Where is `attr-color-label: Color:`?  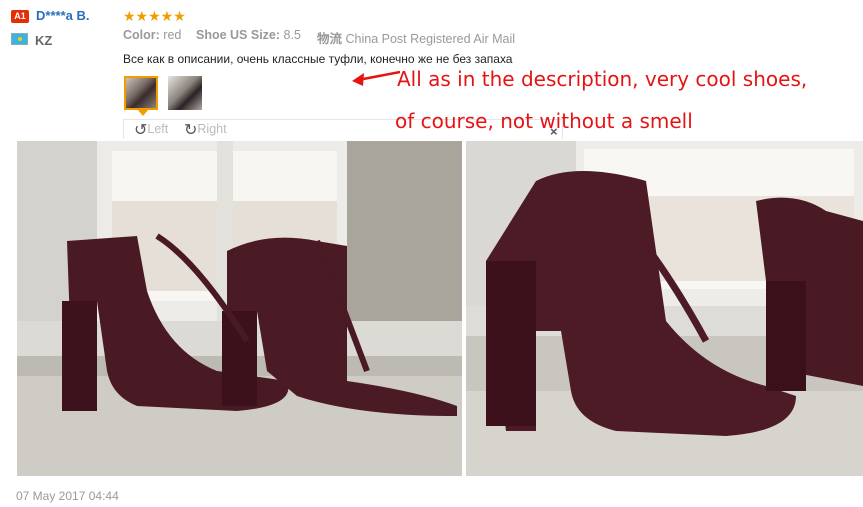 attr-color-label: Color: is located at coordinates (141, 35).